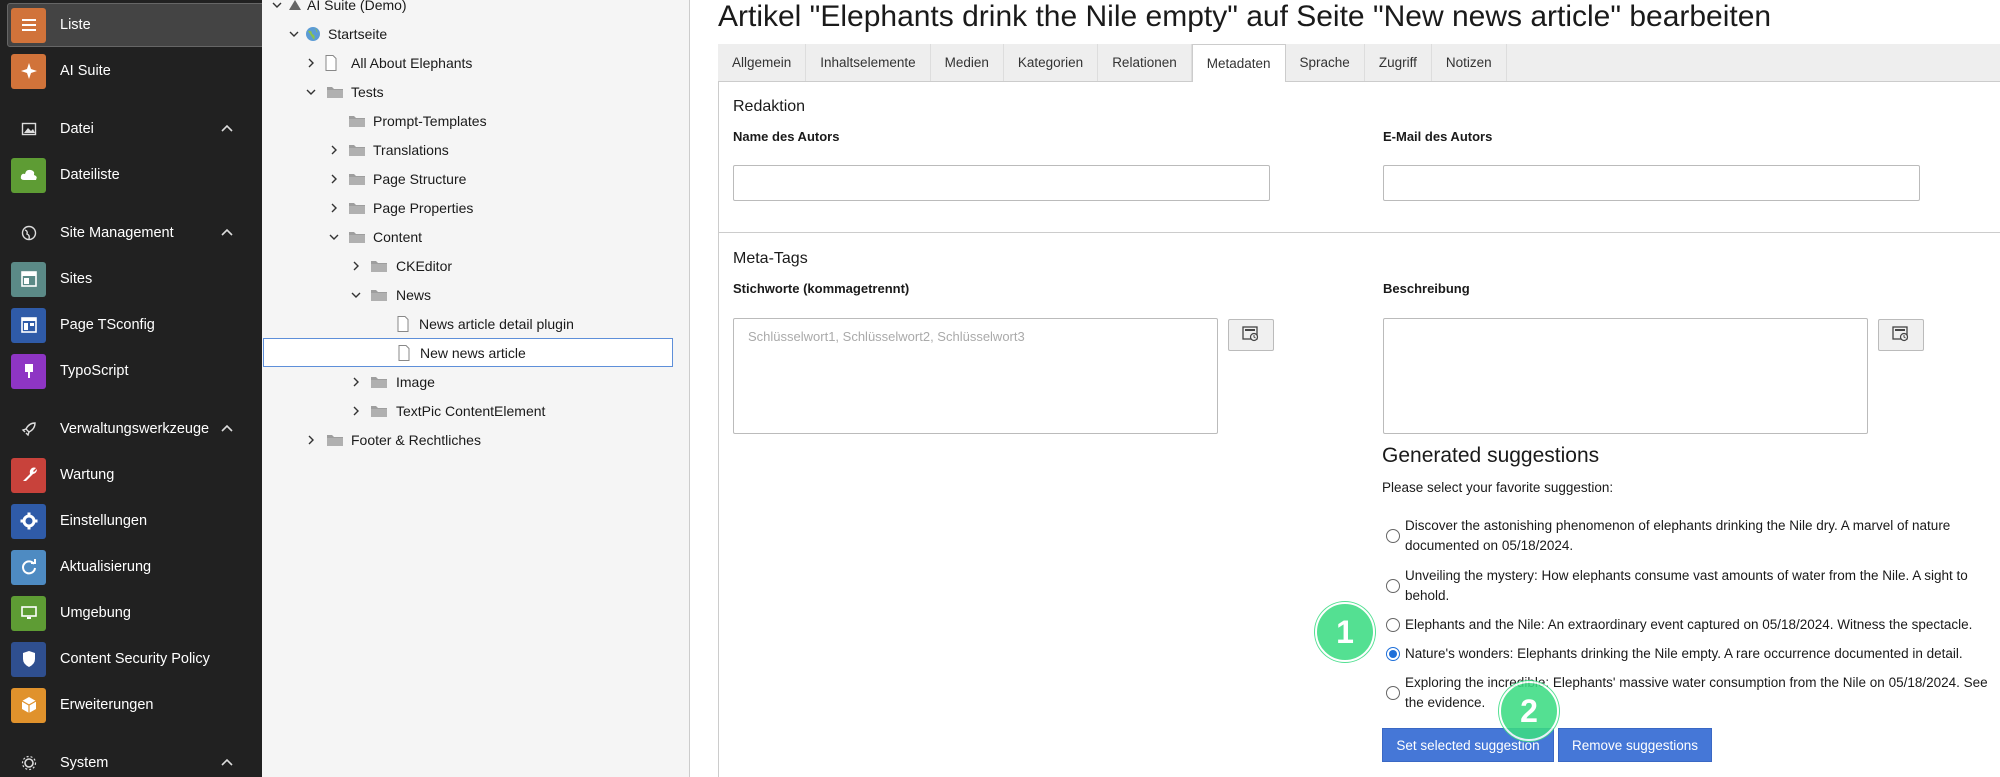  I want to click on group-label: Datei, so click(77, 129).